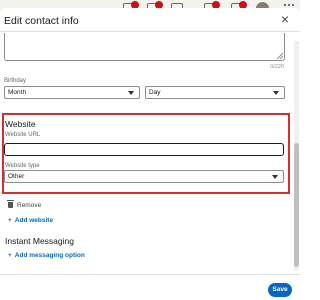  What do you see at coordinates (49, 255) in the screenshot?
I see `add-messaging-label: Add messaging option` at bounding box center [49, 255].